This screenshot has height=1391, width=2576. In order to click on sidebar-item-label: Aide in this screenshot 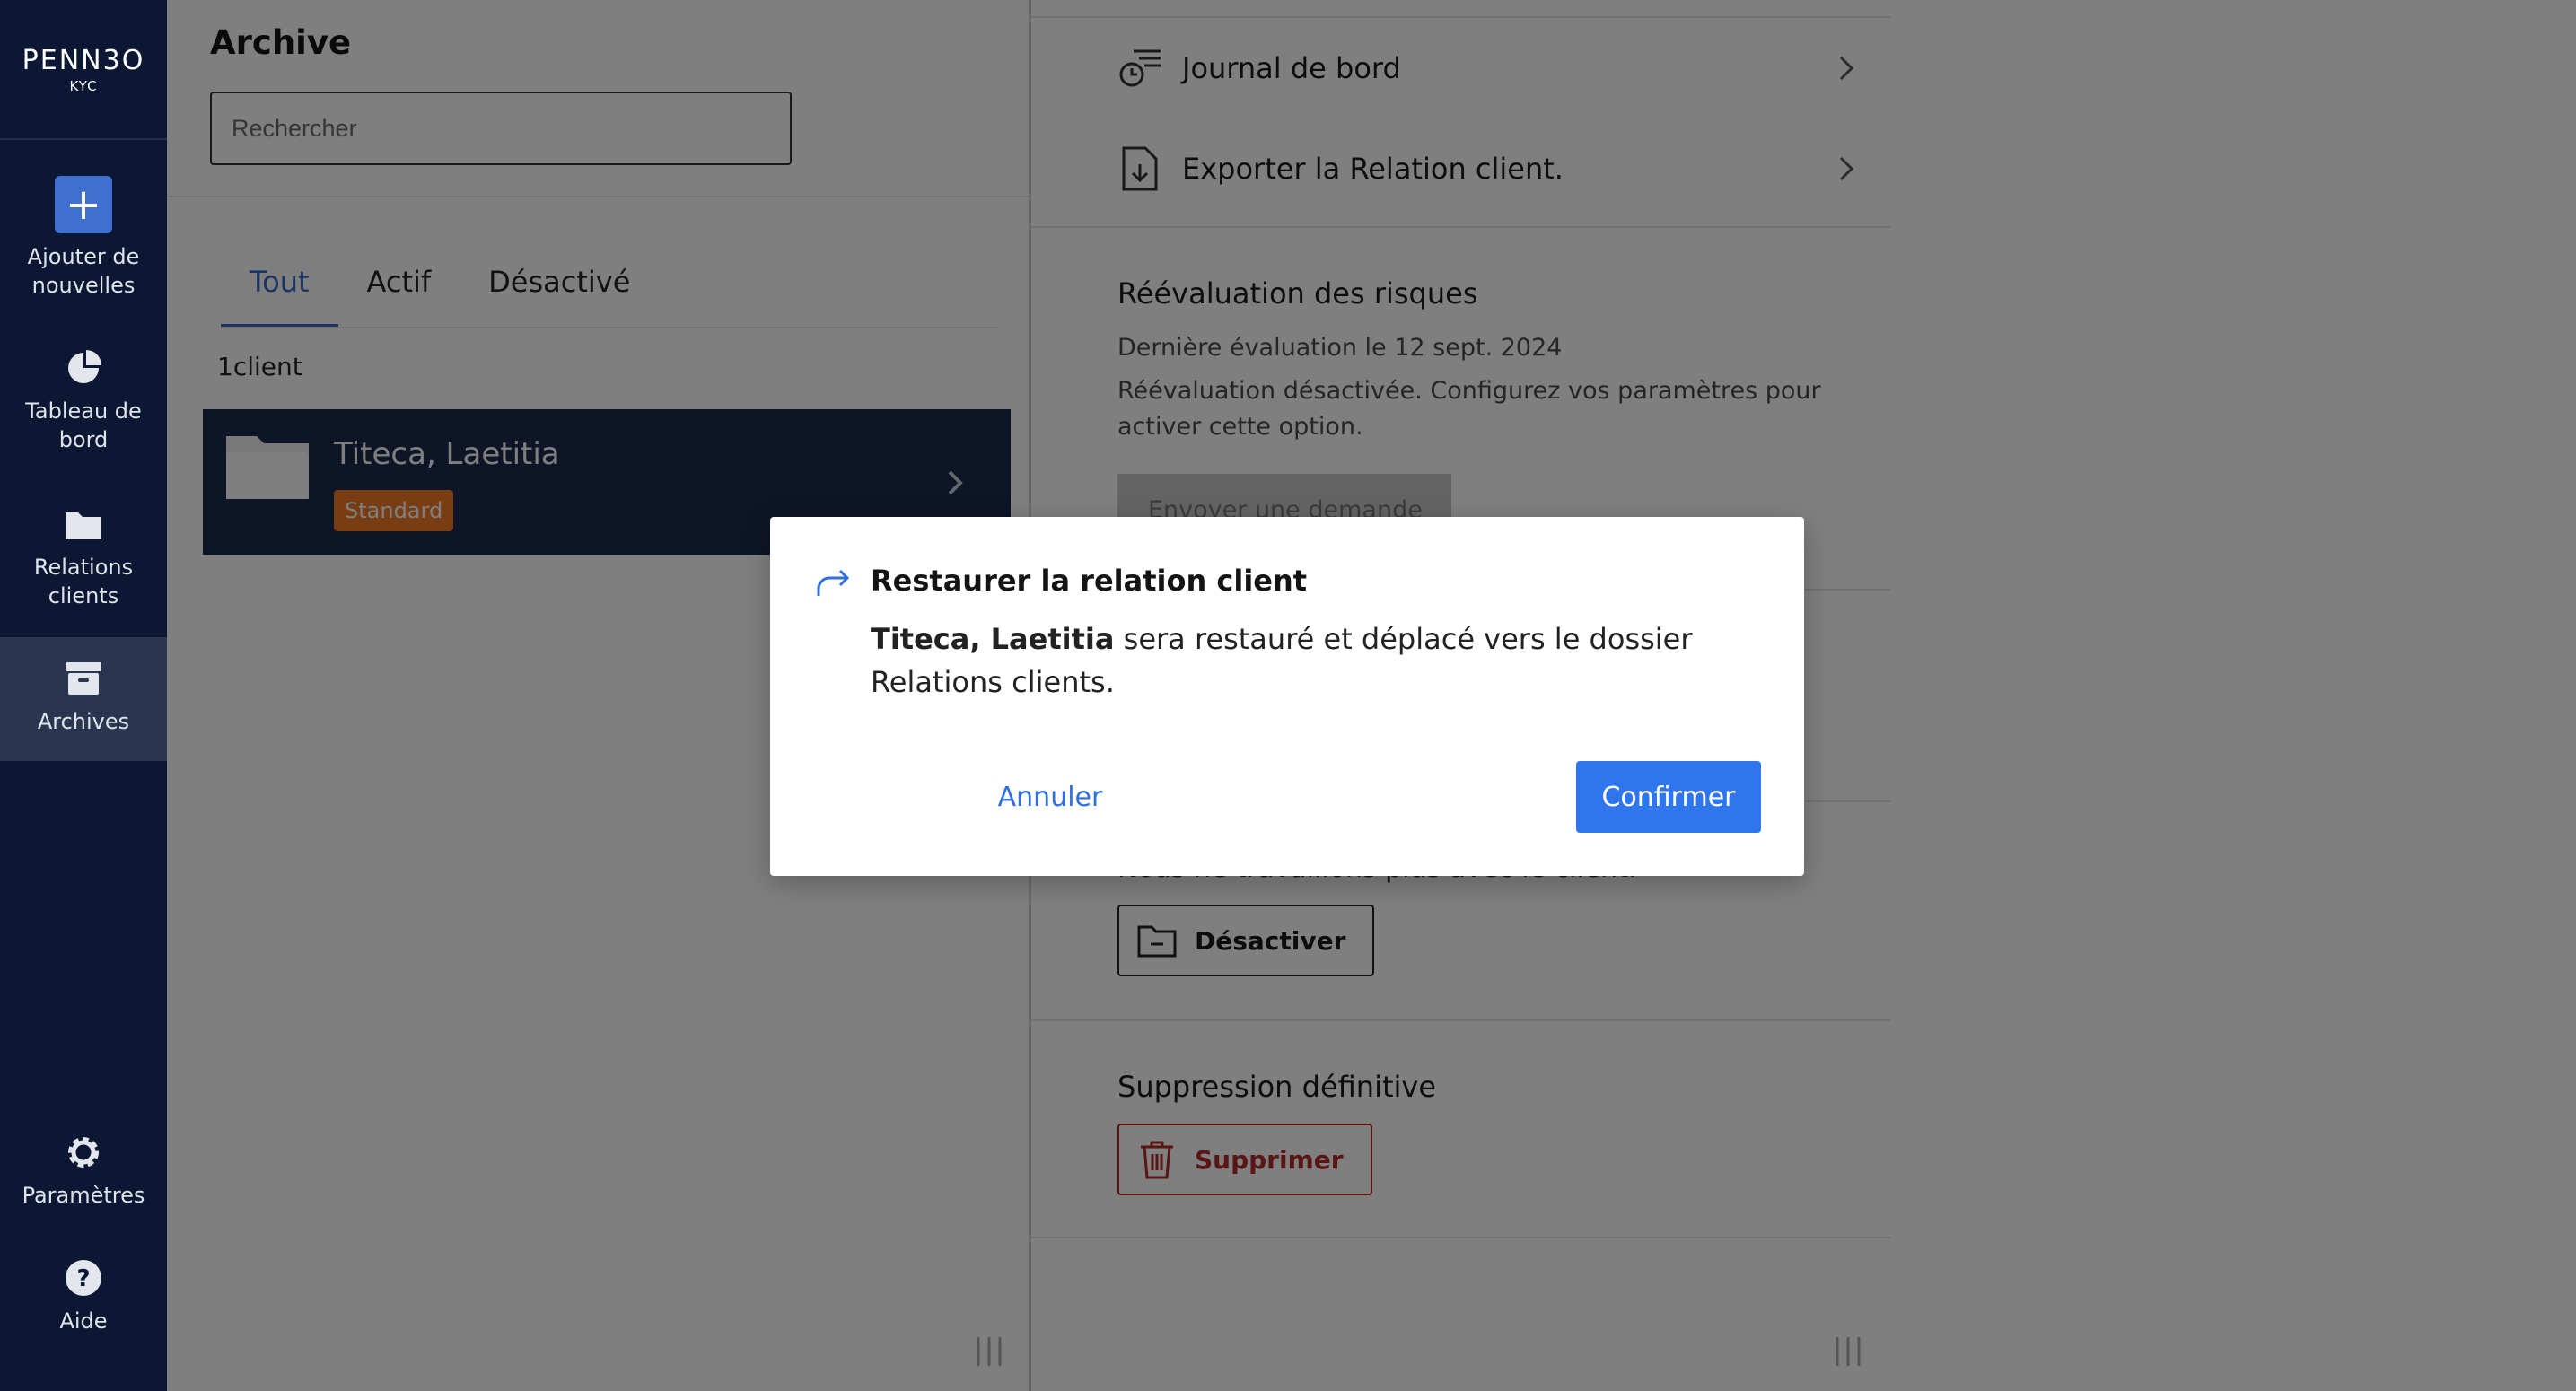, I will do `click(83, 1321)`.